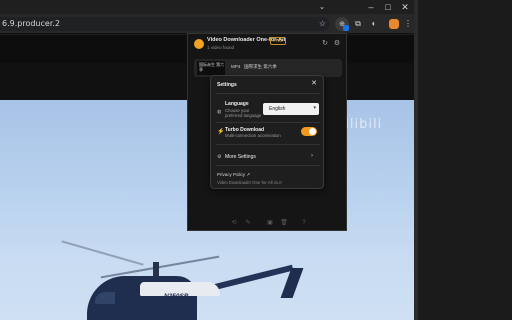  What do you see at coordinates (405, 7) in the screenshot?
I see `close-button: ✕` at bounding box center [405, 7].